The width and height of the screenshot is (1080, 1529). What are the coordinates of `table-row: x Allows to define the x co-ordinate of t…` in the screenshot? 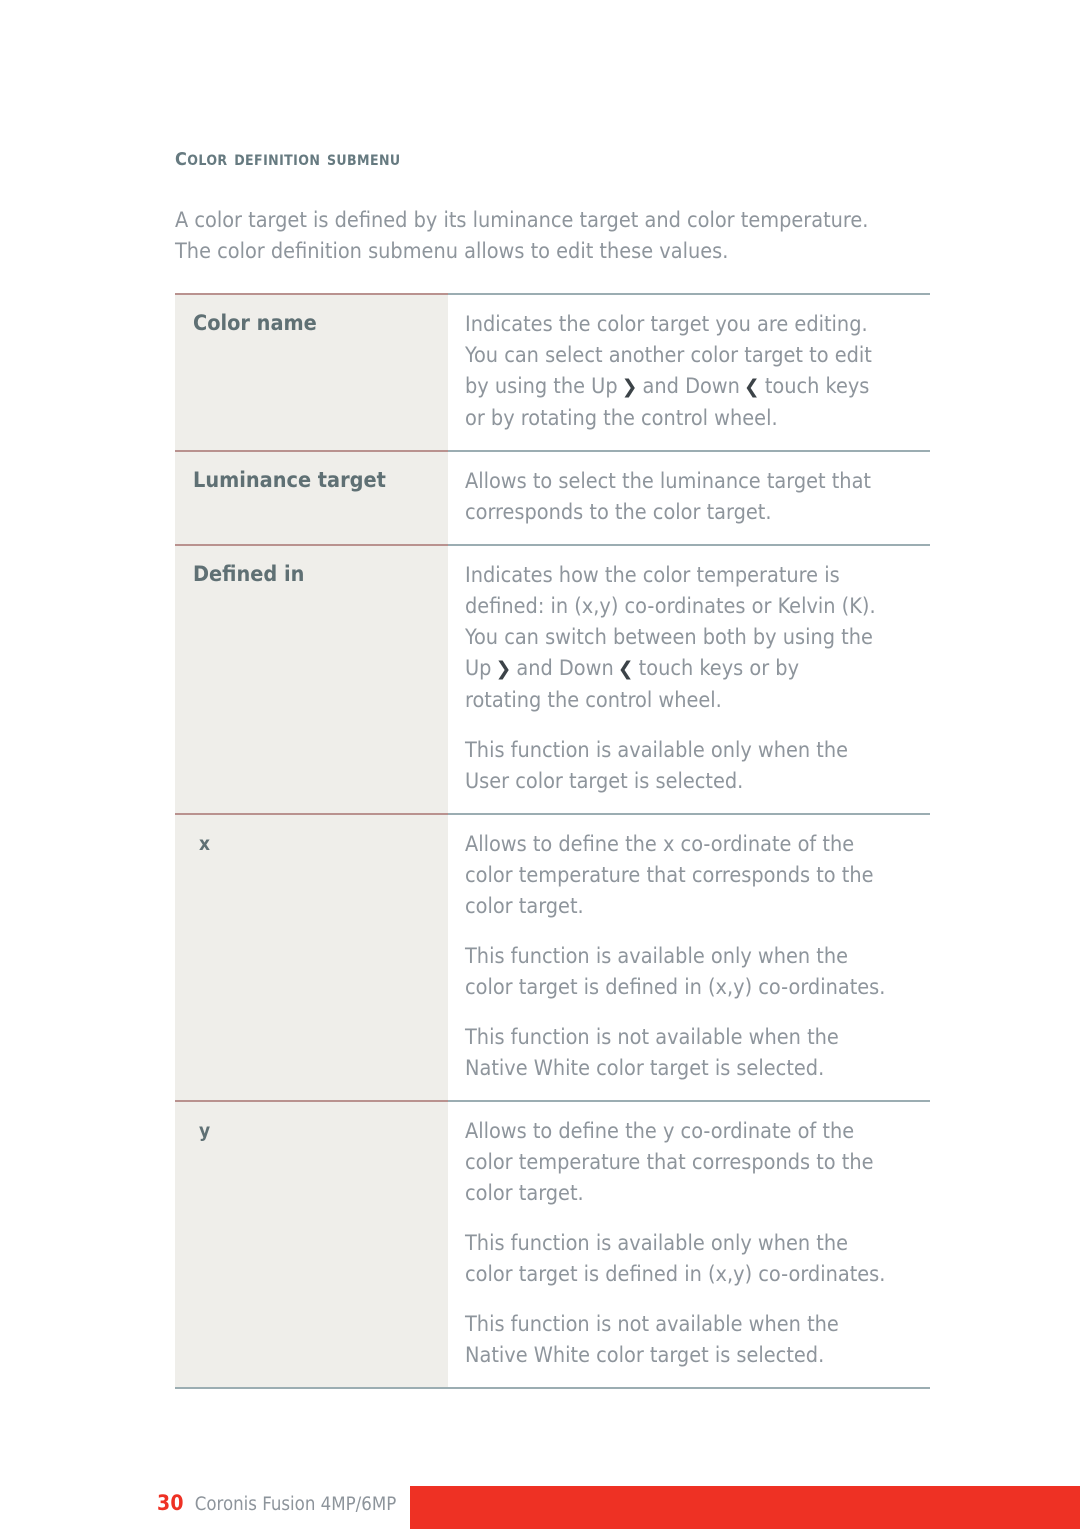 It's located at (552, 956).